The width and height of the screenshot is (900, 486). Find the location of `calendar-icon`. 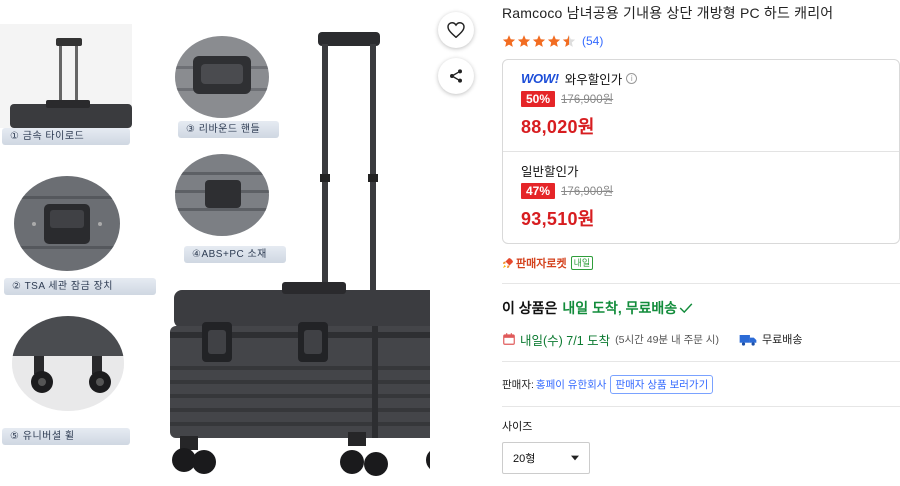

calendar-icon is located at coordinates (509, 339).